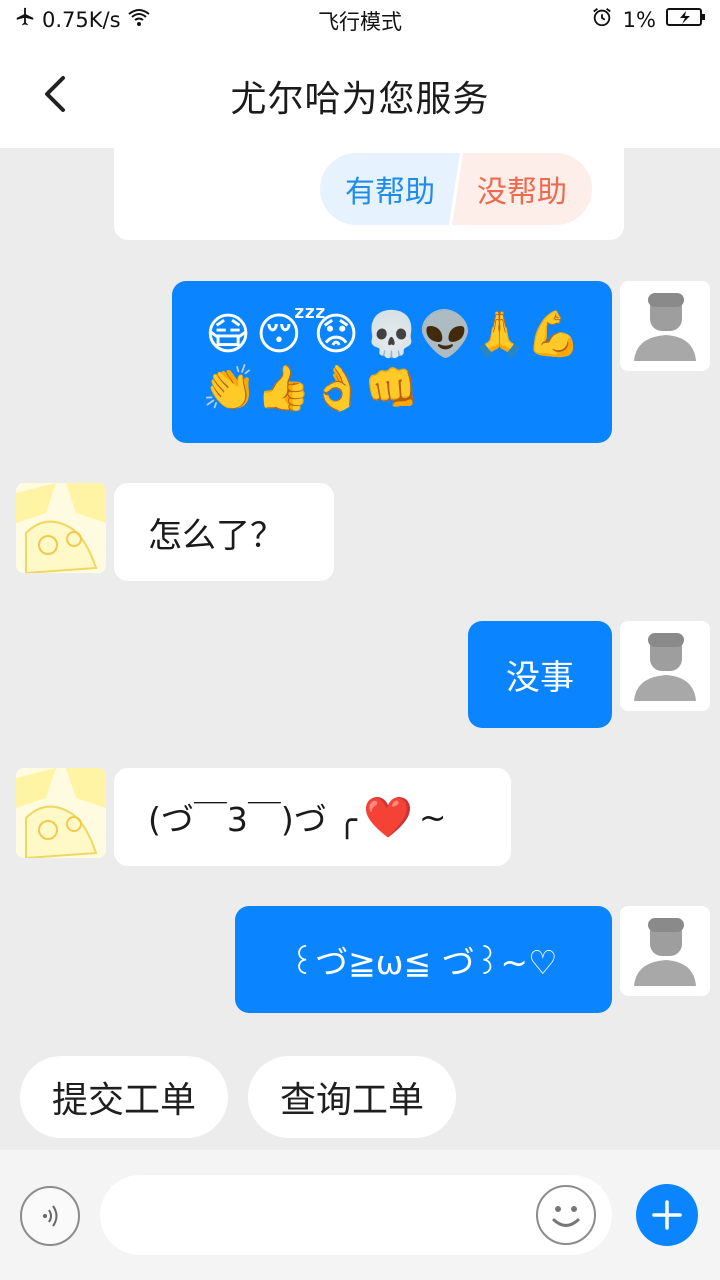  Describe the element at coordinates (390, 189) in the screenshot. I see `helpful-button: 有帮助` at that location.